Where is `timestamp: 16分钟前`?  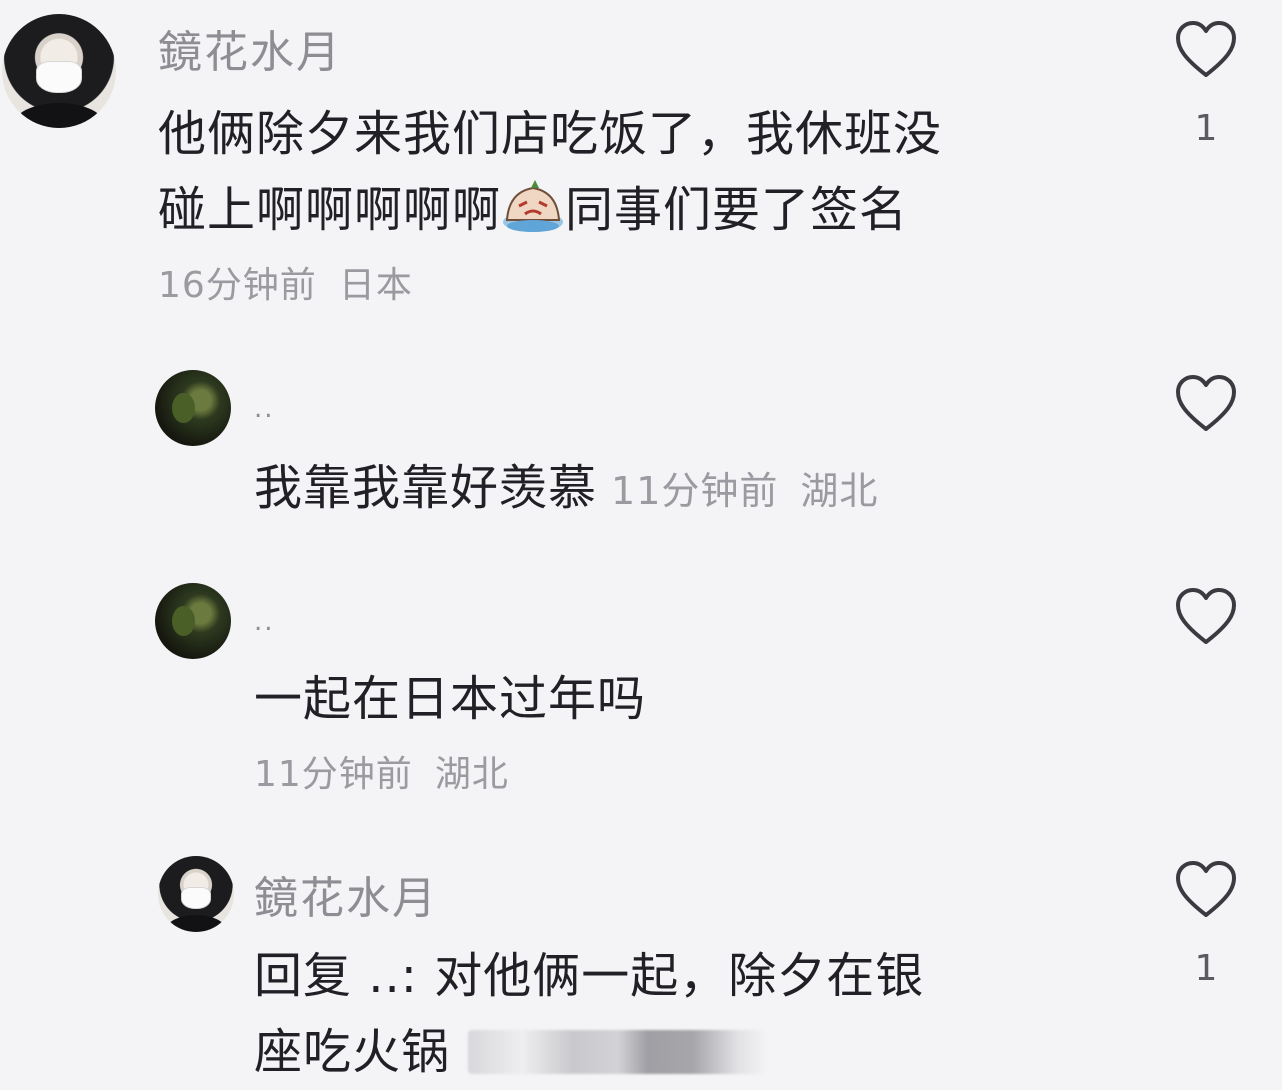 timestamp: 16分钟前 is located at coordinates (237, 285).